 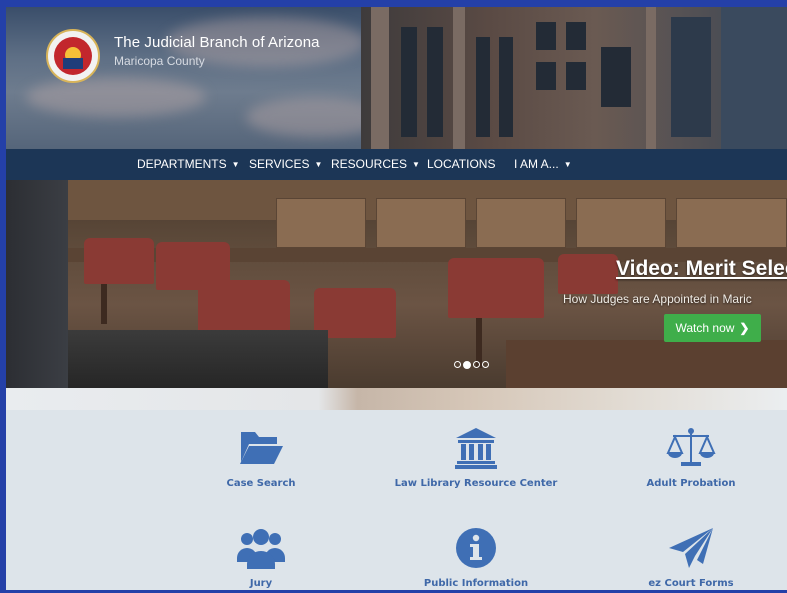 I want to click on quick-link-case-search: Case Search, so click(x=261, y=457).